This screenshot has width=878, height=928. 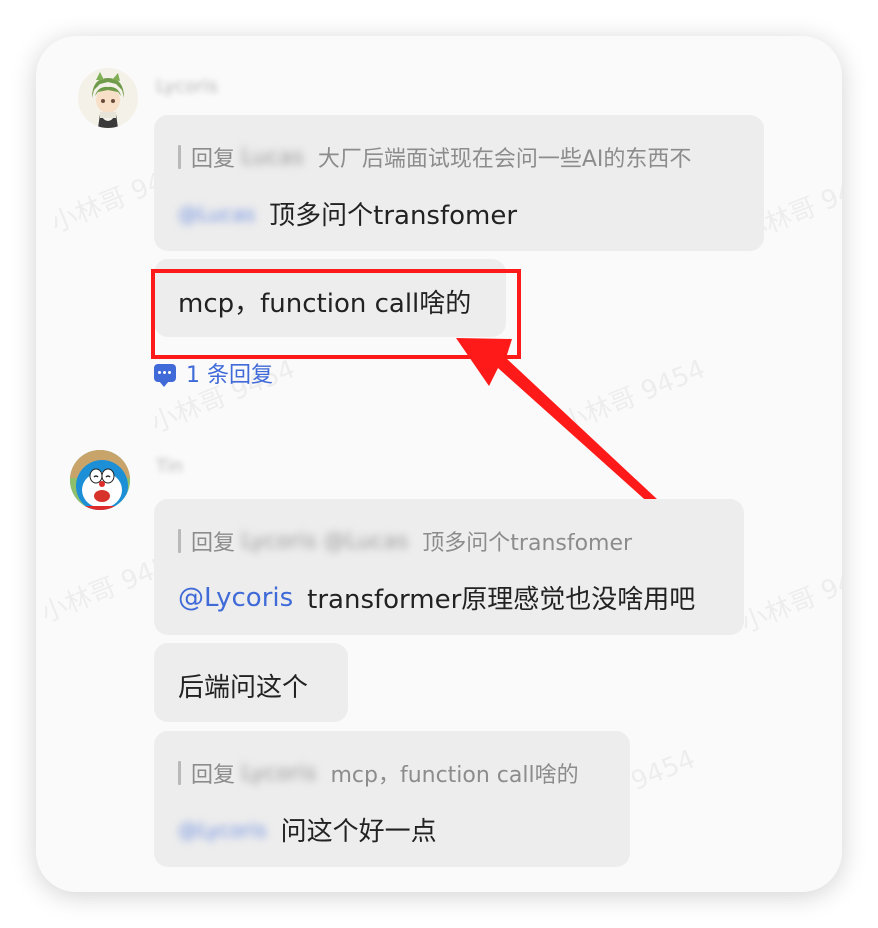 What do you see at coordinates (358, 832) in the screenshot?
I see `message-text: 问这个好一点` at bounding box center [358, 832].